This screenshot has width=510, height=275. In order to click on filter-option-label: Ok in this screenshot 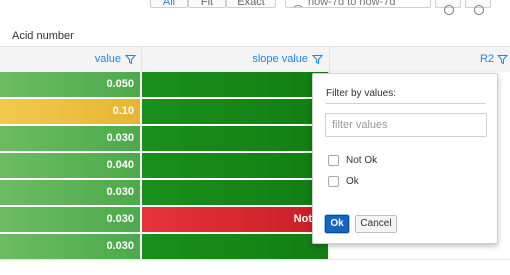, I will do `click(352, 181)`.